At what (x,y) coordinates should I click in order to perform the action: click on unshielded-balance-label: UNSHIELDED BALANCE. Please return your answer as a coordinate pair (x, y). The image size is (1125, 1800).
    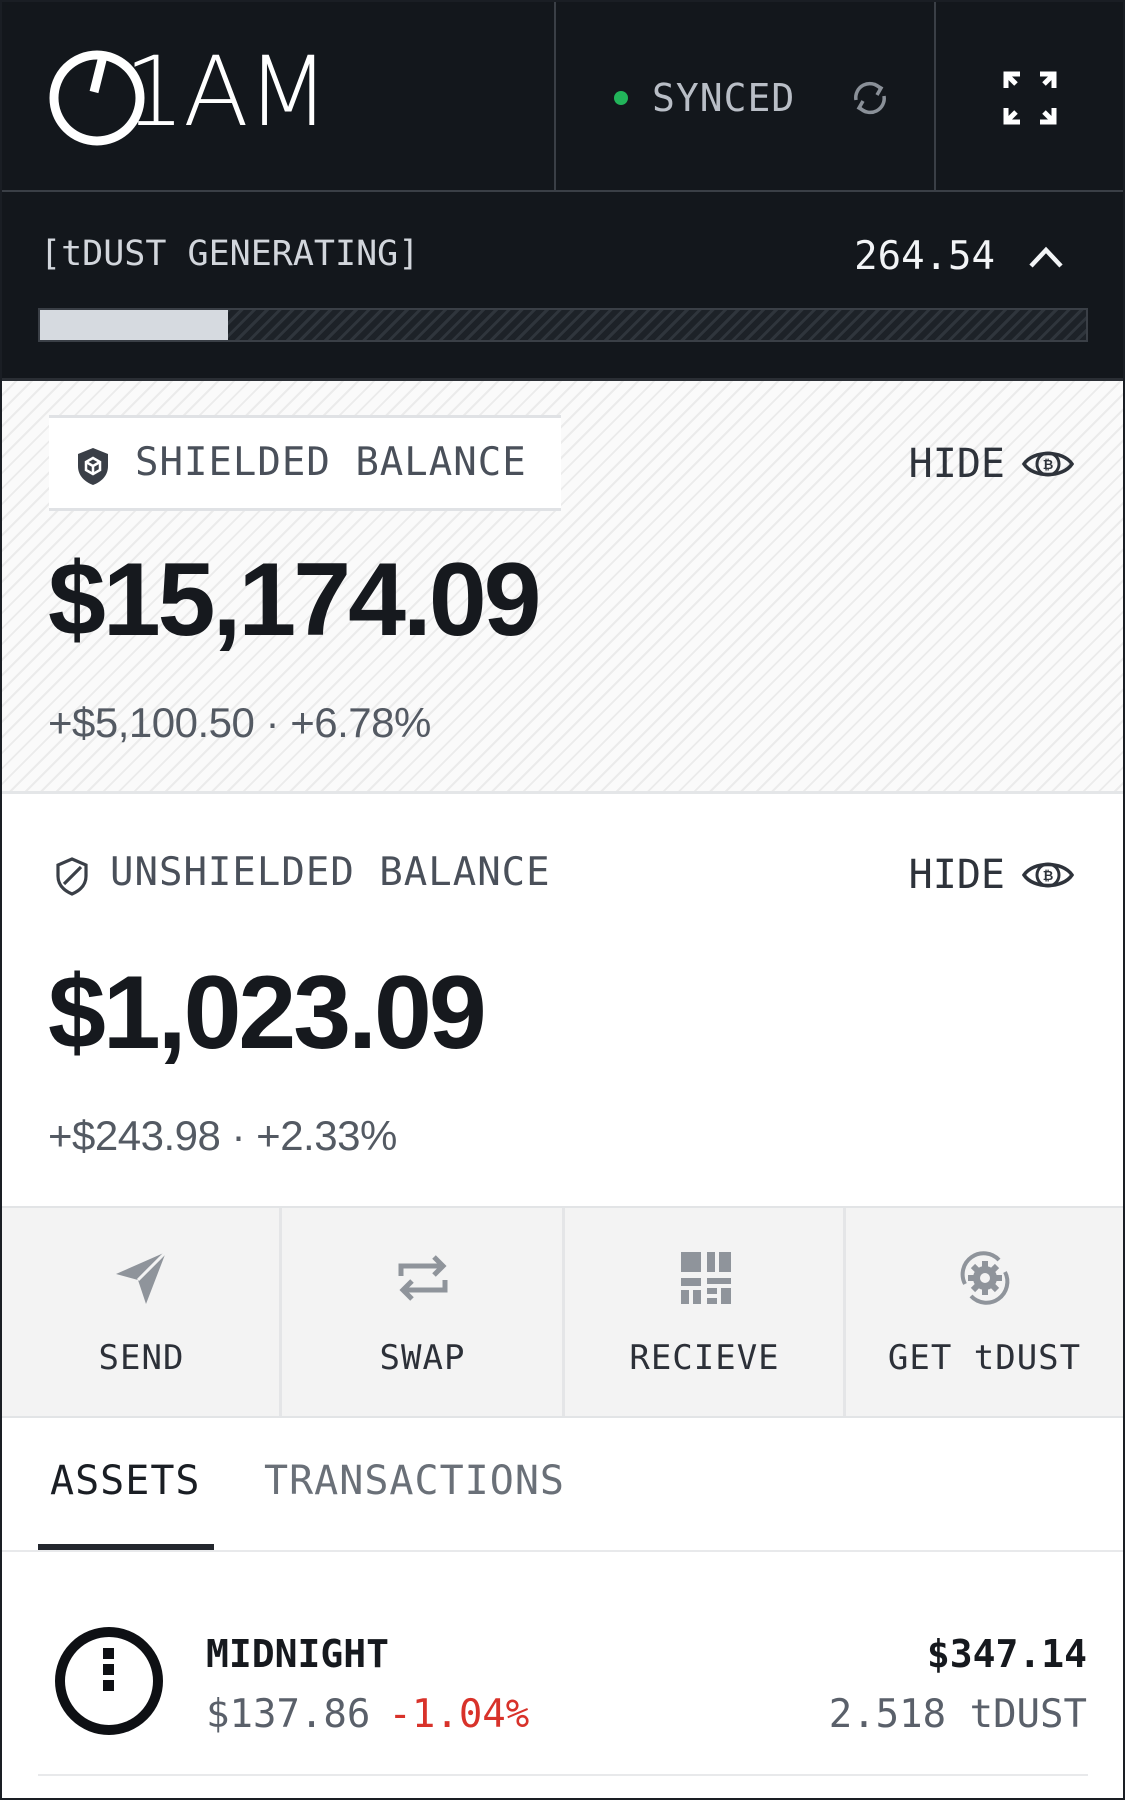
    Looking at the image, I should click on (330, 872).